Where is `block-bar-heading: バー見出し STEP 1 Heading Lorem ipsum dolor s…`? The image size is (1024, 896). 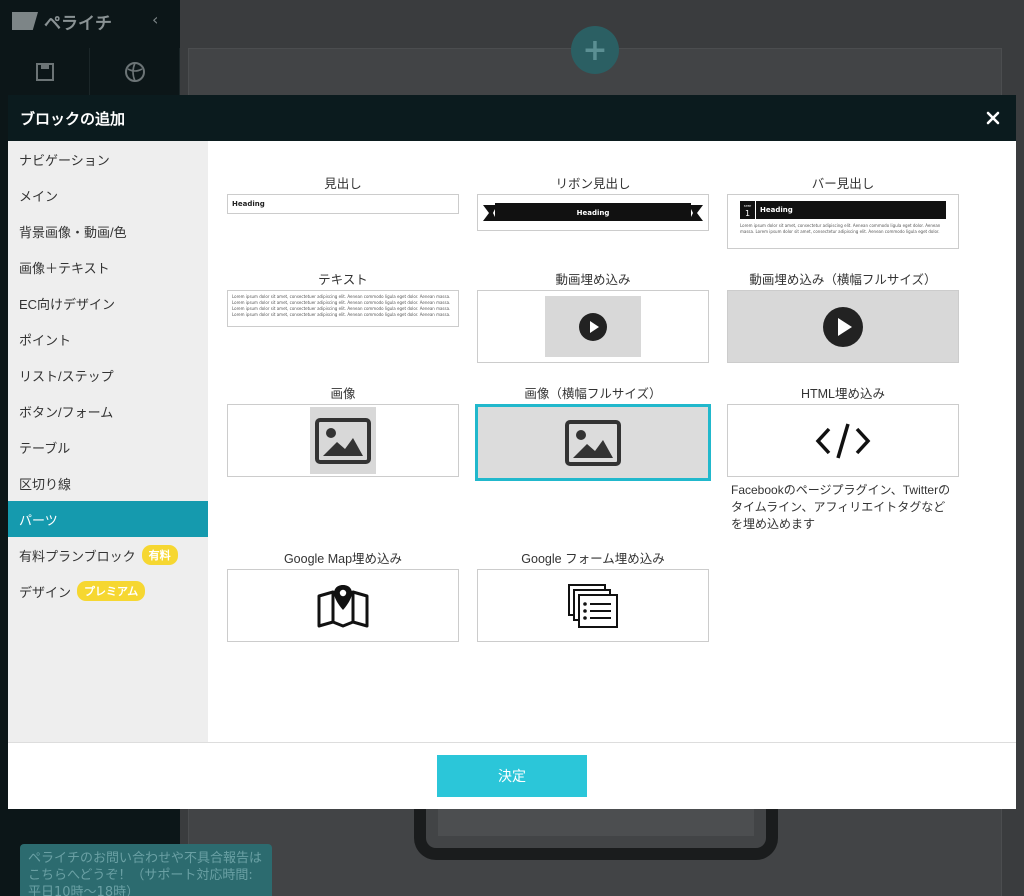 block-bar-heading: バー見出し STEP 1 Heading Lorem ipsum dolor s… is located at coordinates (843, 211).